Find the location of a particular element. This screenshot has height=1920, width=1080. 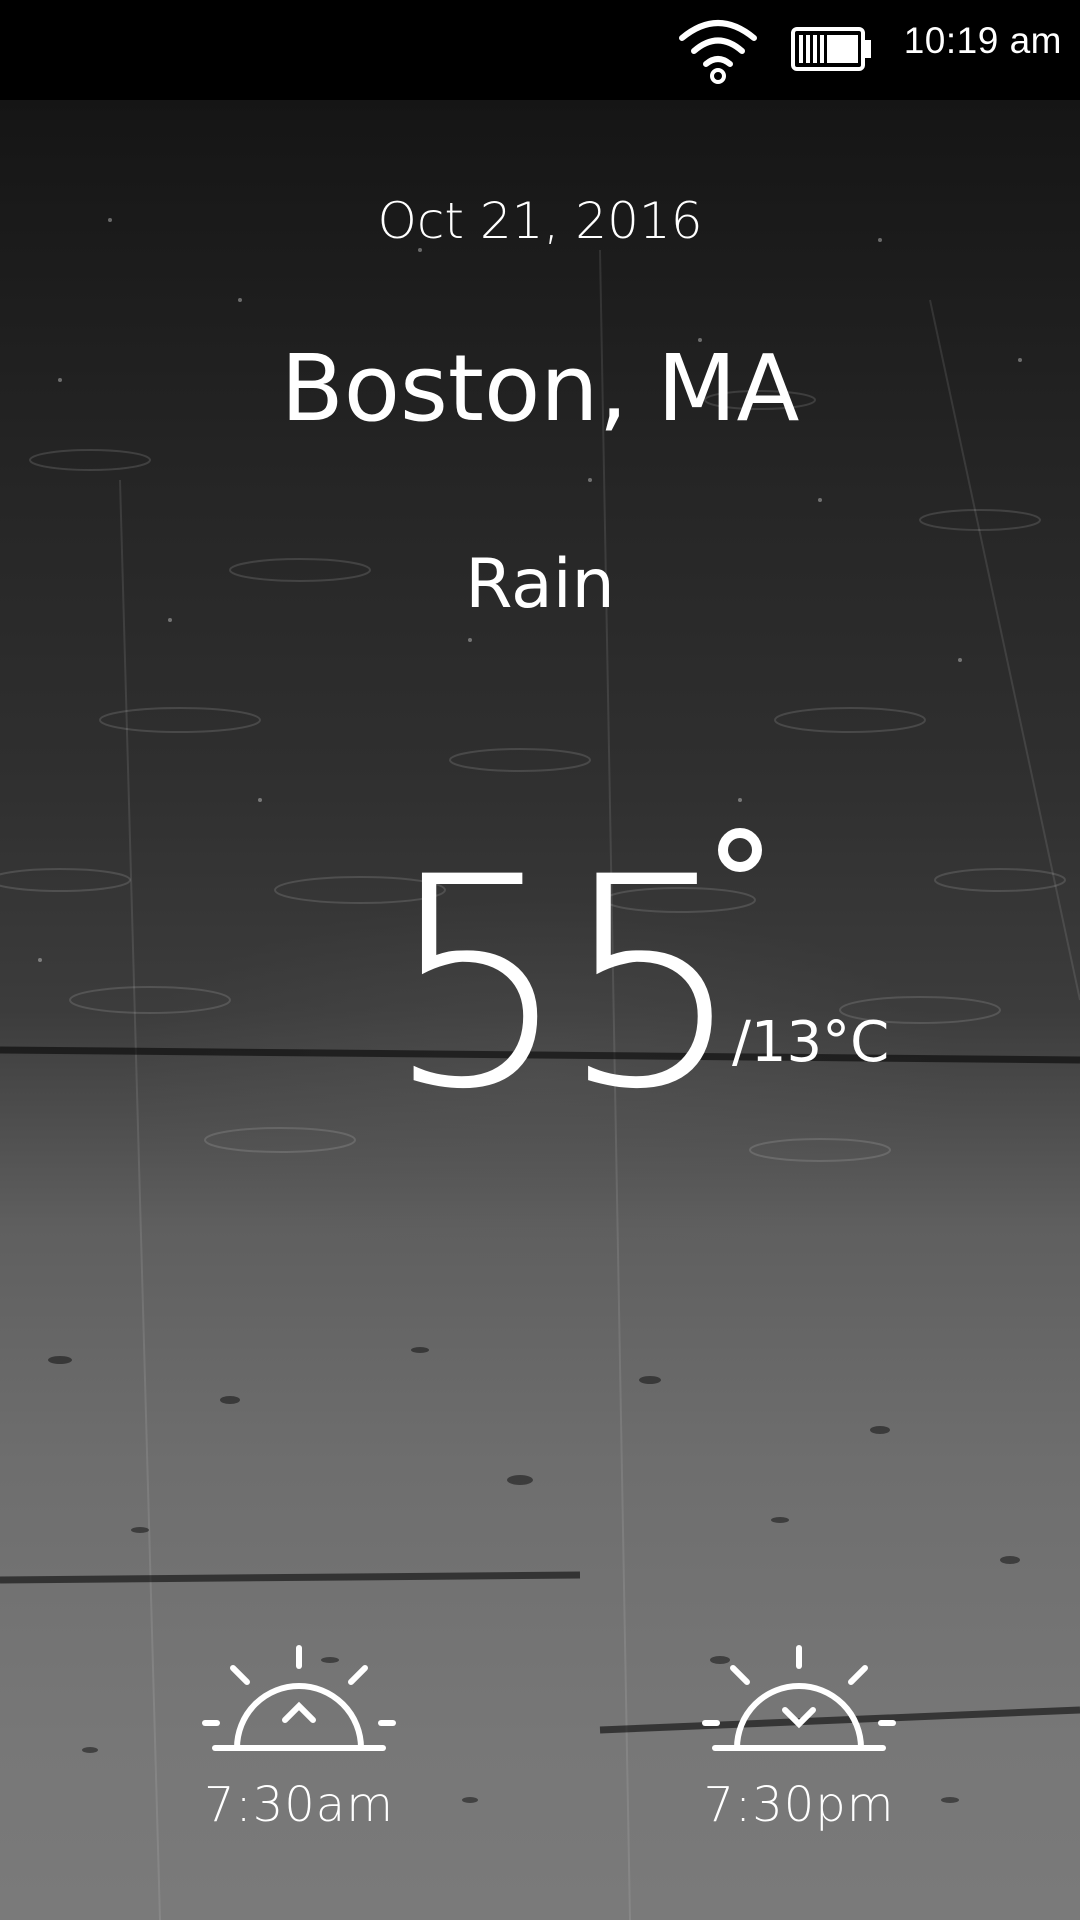

status-bar: 10:19 am is located at coordinates (540, 50).